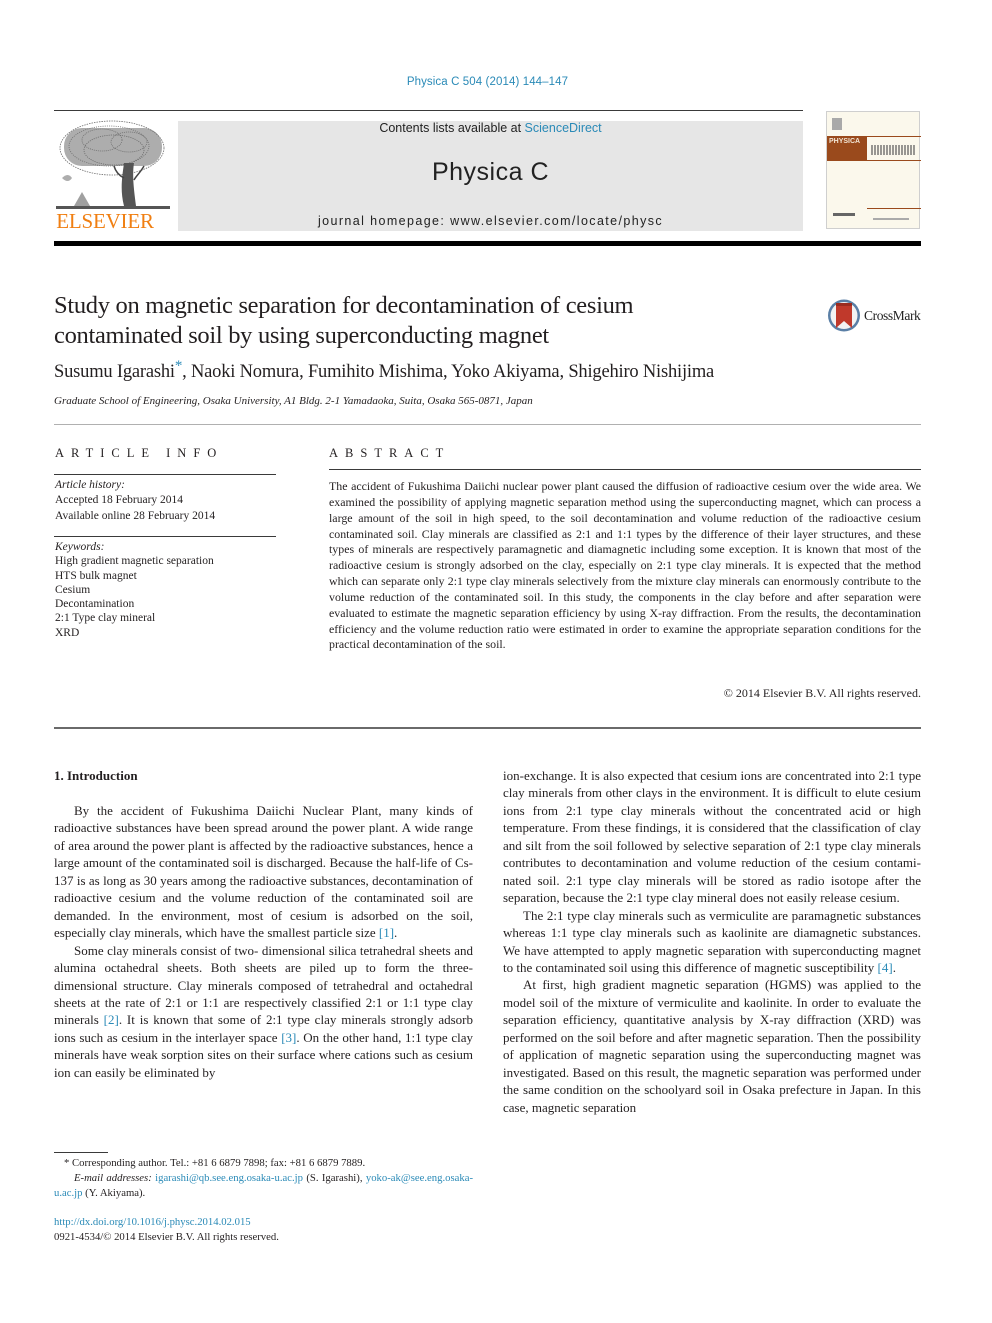 Image resolution: width=992 pixels, height=1323 pixels. I want to click on elsevier-tree-icon, so click(113, 165).